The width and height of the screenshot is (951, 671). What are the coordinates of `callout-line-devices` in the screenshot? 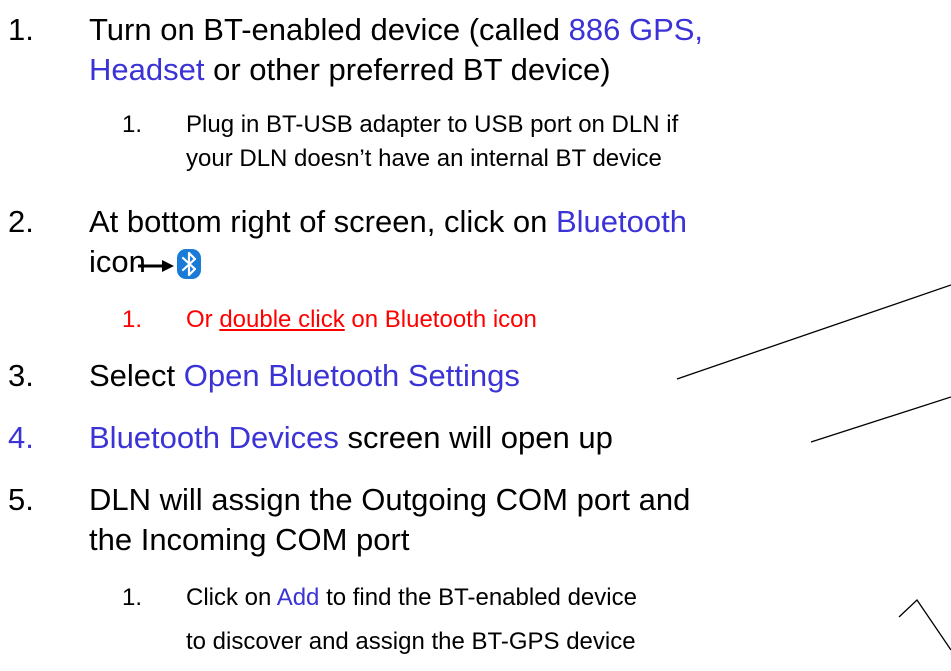 It's located at (880, 419).